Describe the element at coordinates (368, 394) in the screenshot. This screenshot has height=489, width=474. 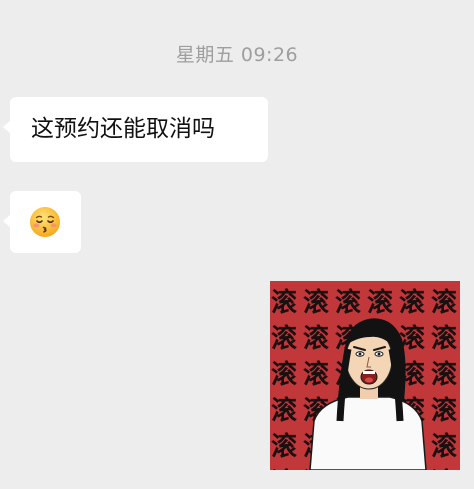
I see `screaming-woman-figure` at that location.